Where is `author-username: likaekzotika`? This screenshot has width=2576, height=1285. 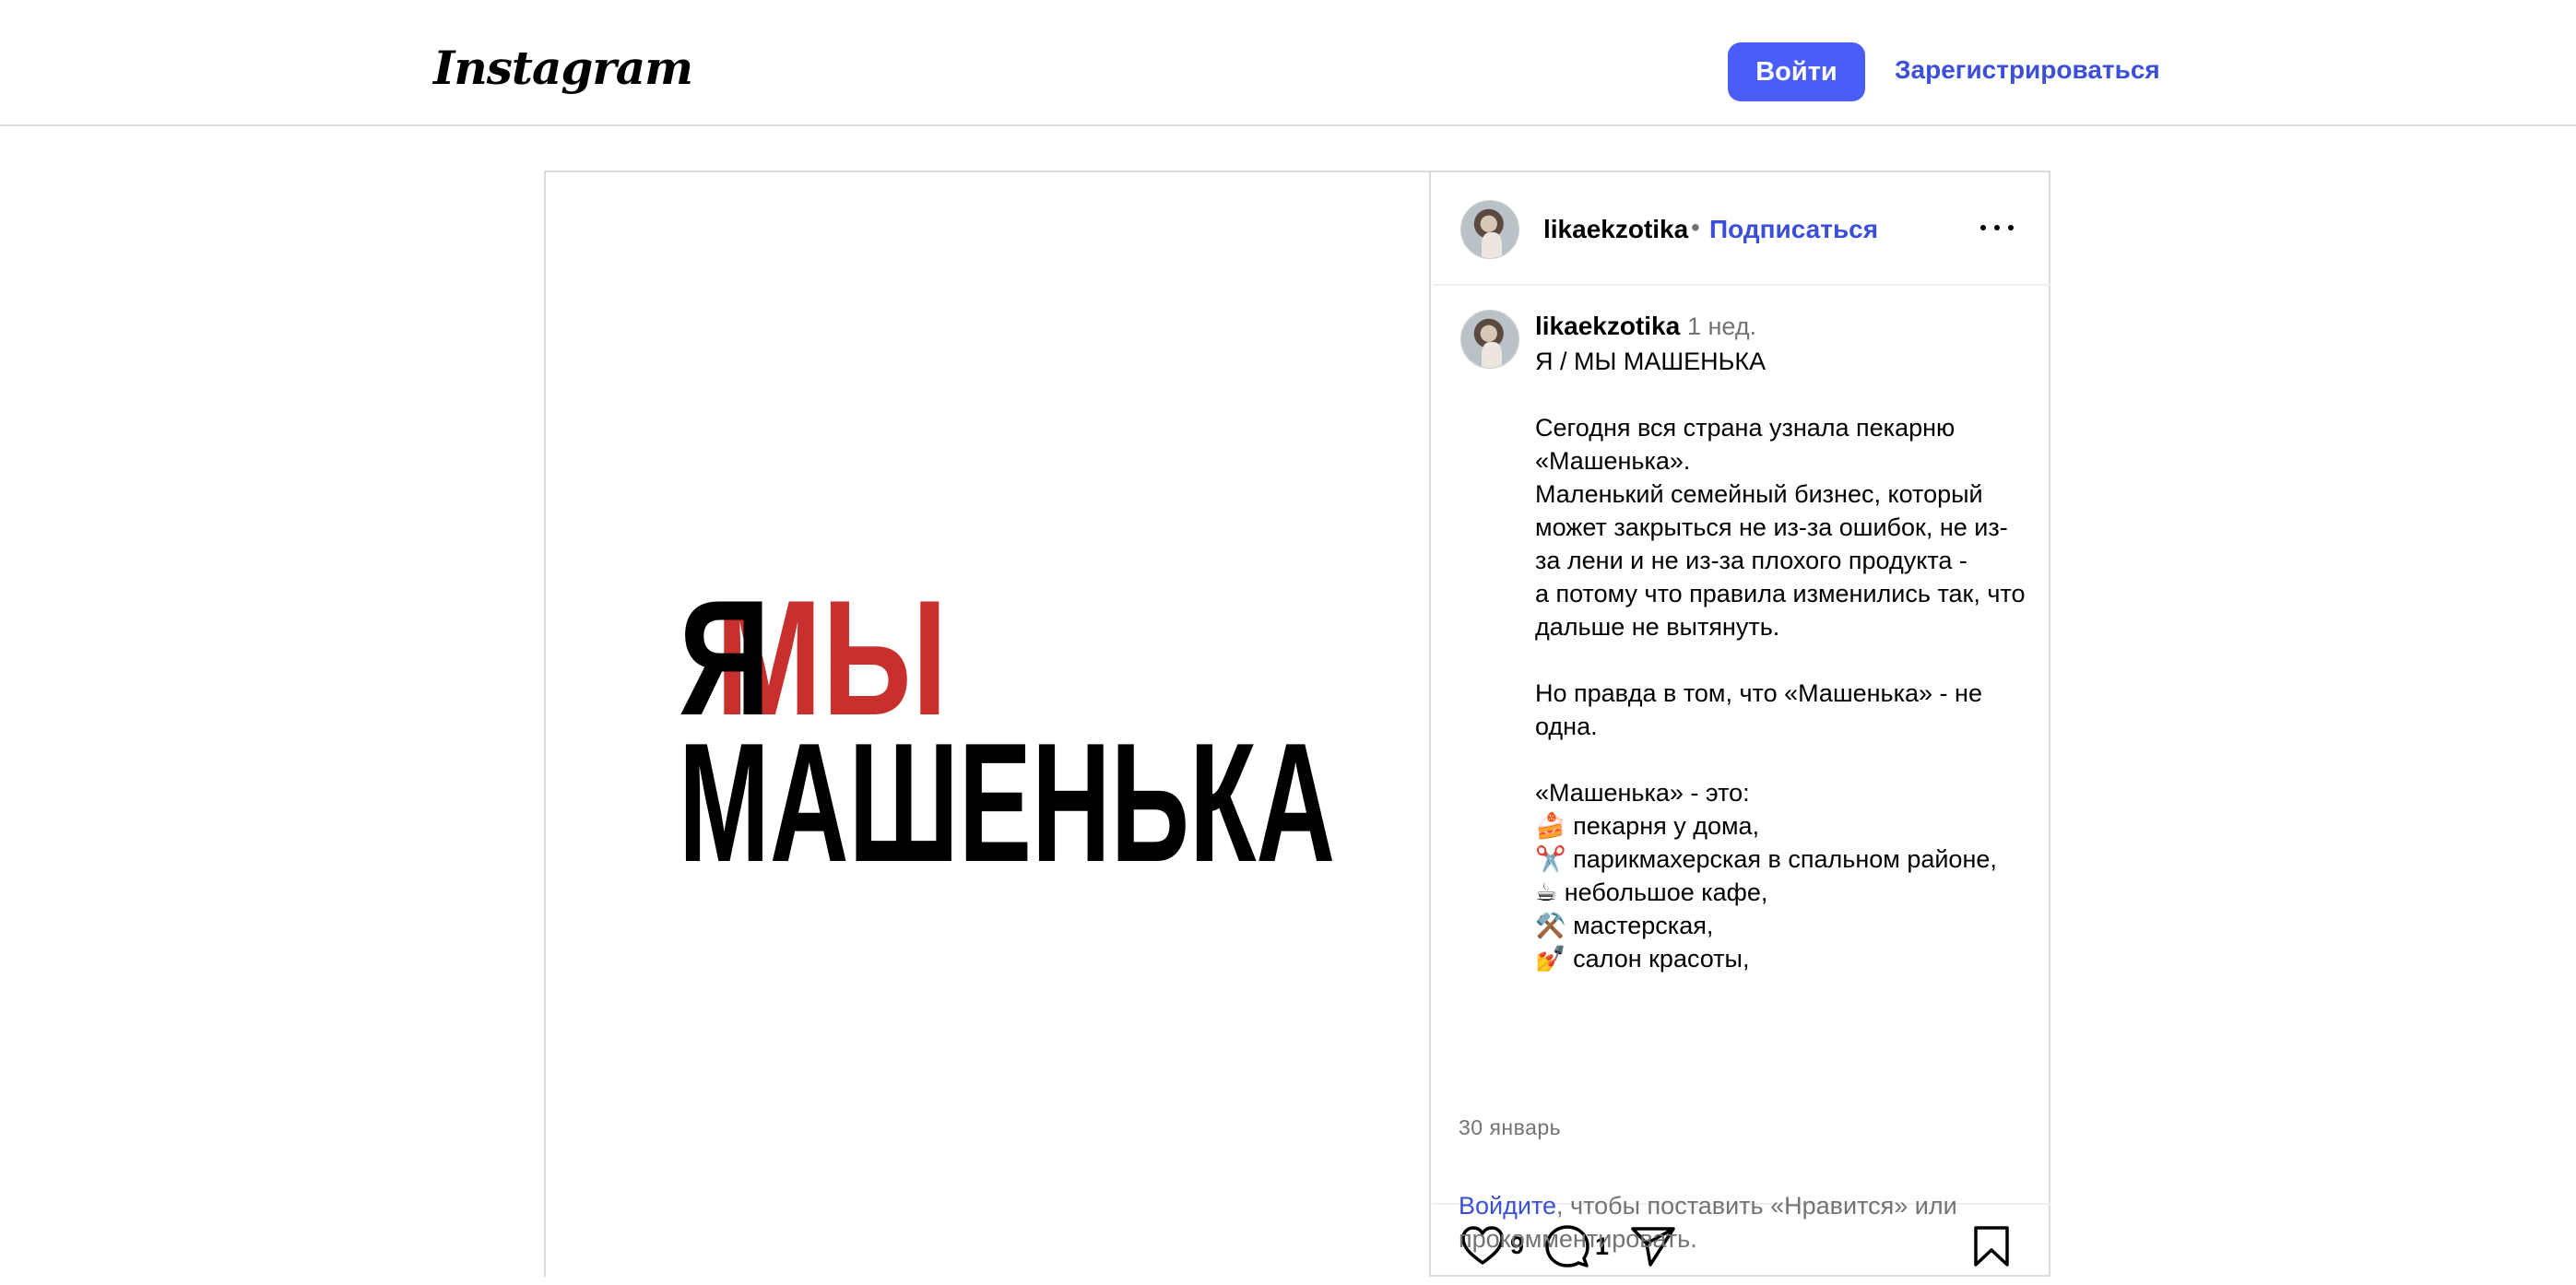 author-username: likaekzotika is located at coordinates (1615, 229).